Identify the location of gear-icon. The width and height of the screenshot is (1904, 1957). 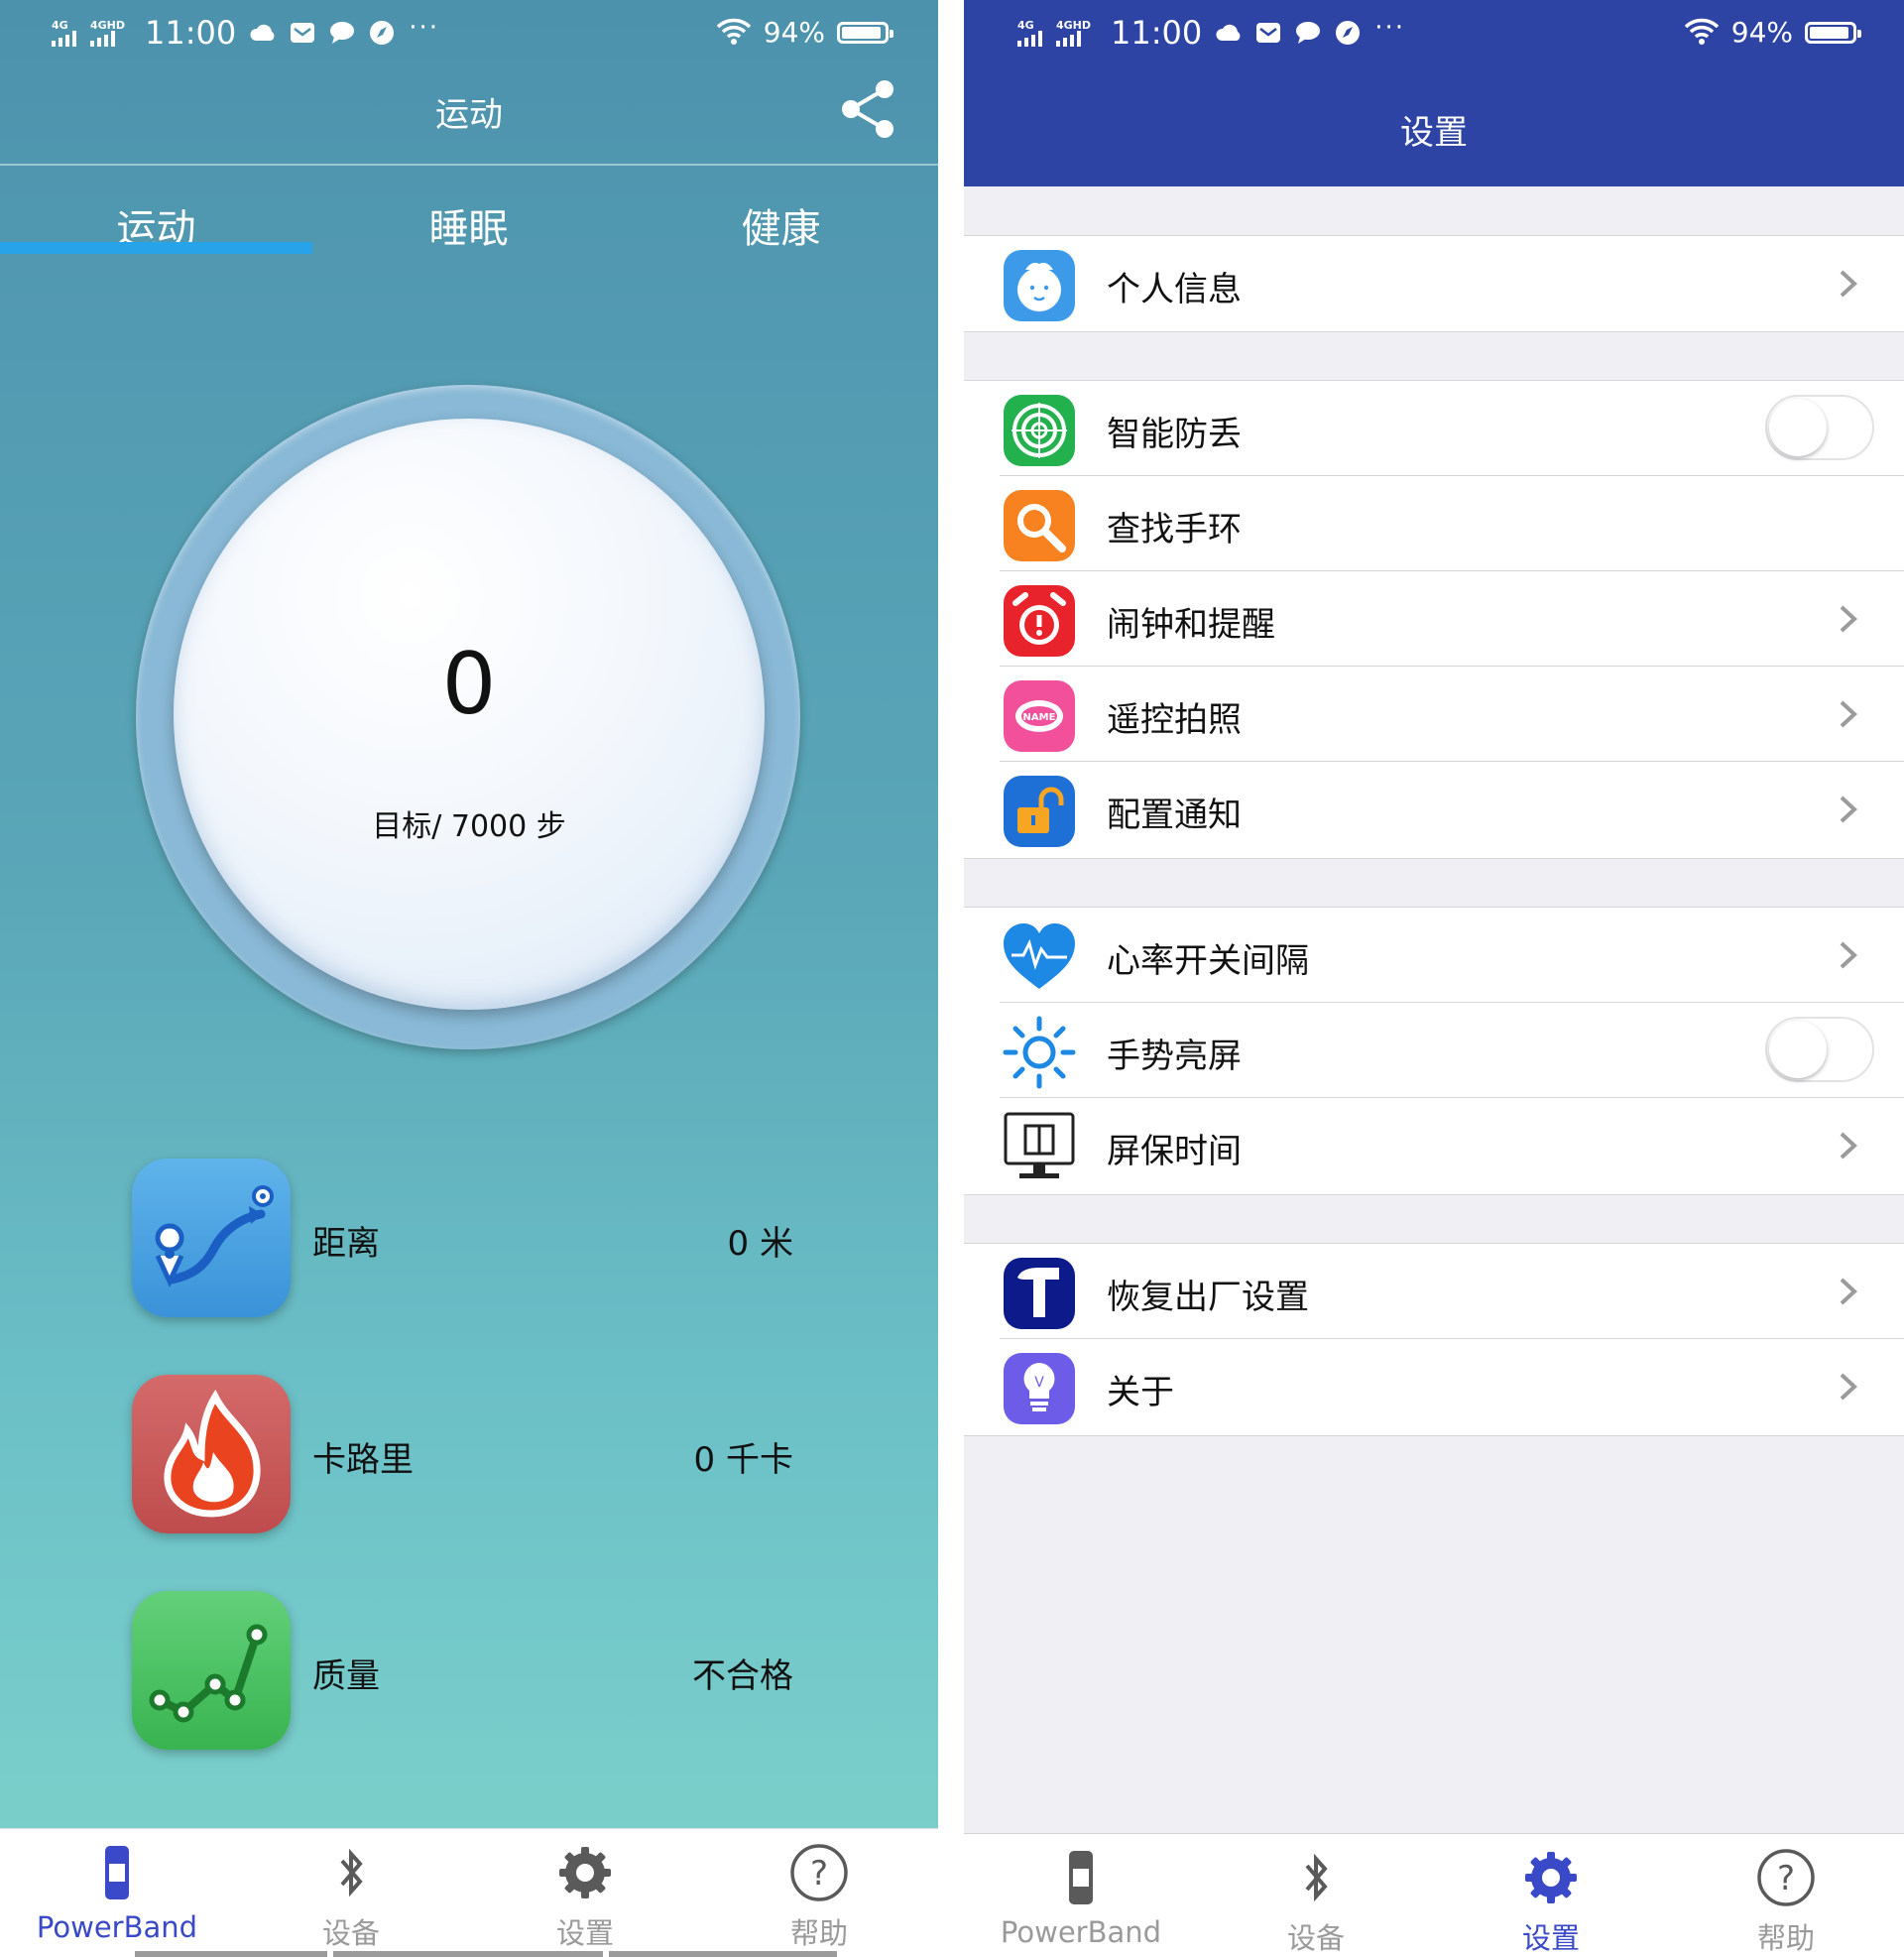
(1551, 1877).